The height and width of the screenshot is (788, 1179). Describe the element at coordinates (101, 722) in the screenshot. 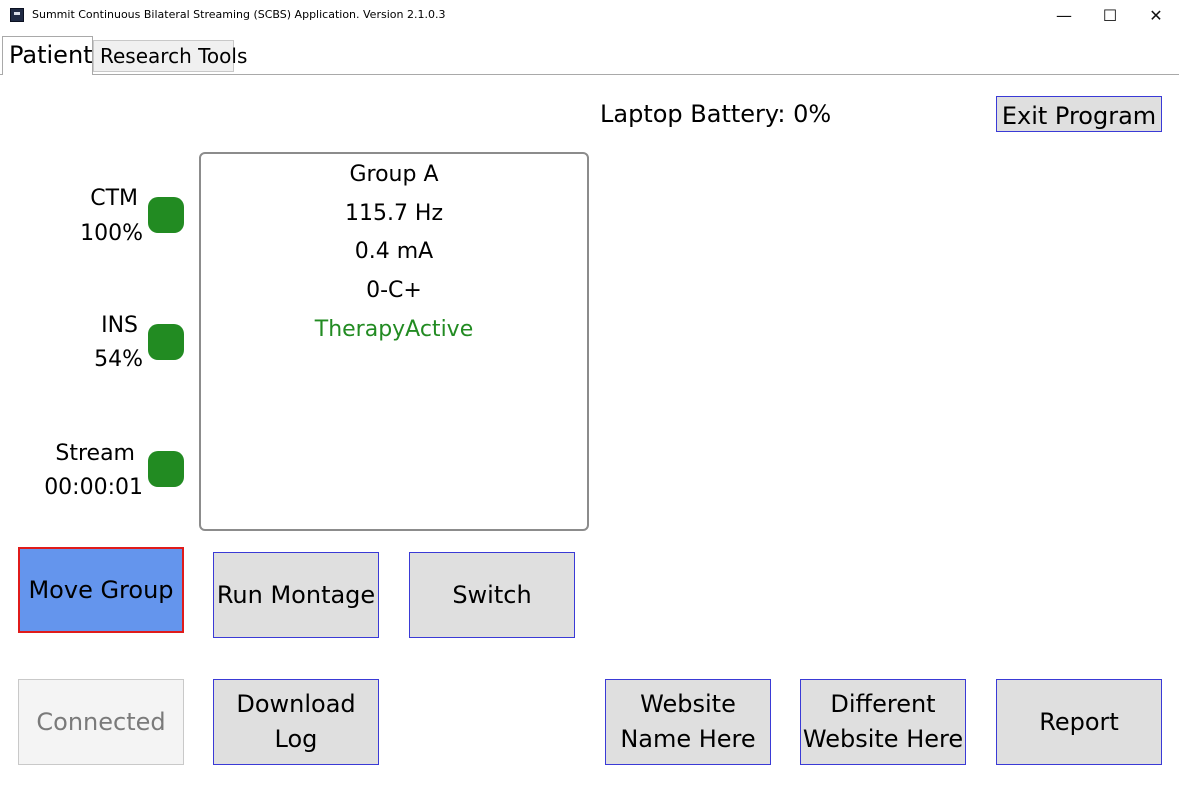

I see `connected-button: Connected` at that location.